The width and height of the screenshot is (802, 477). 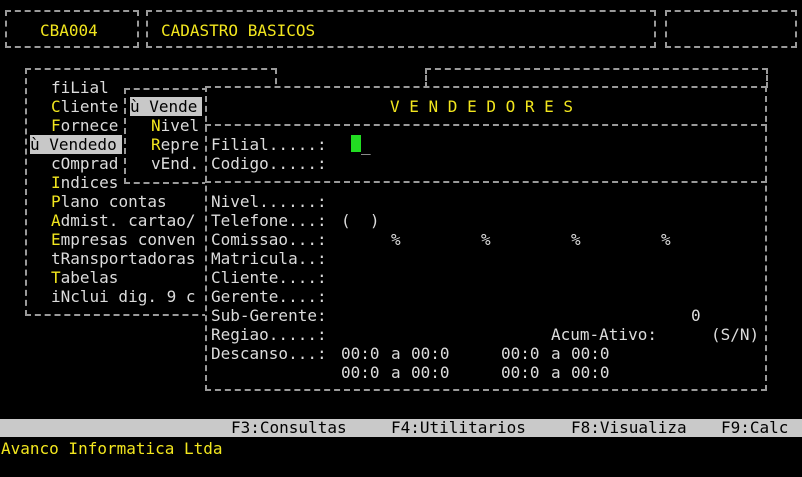 I want to click on descanso-1-to: 00:0, so click(x=430, y=353).